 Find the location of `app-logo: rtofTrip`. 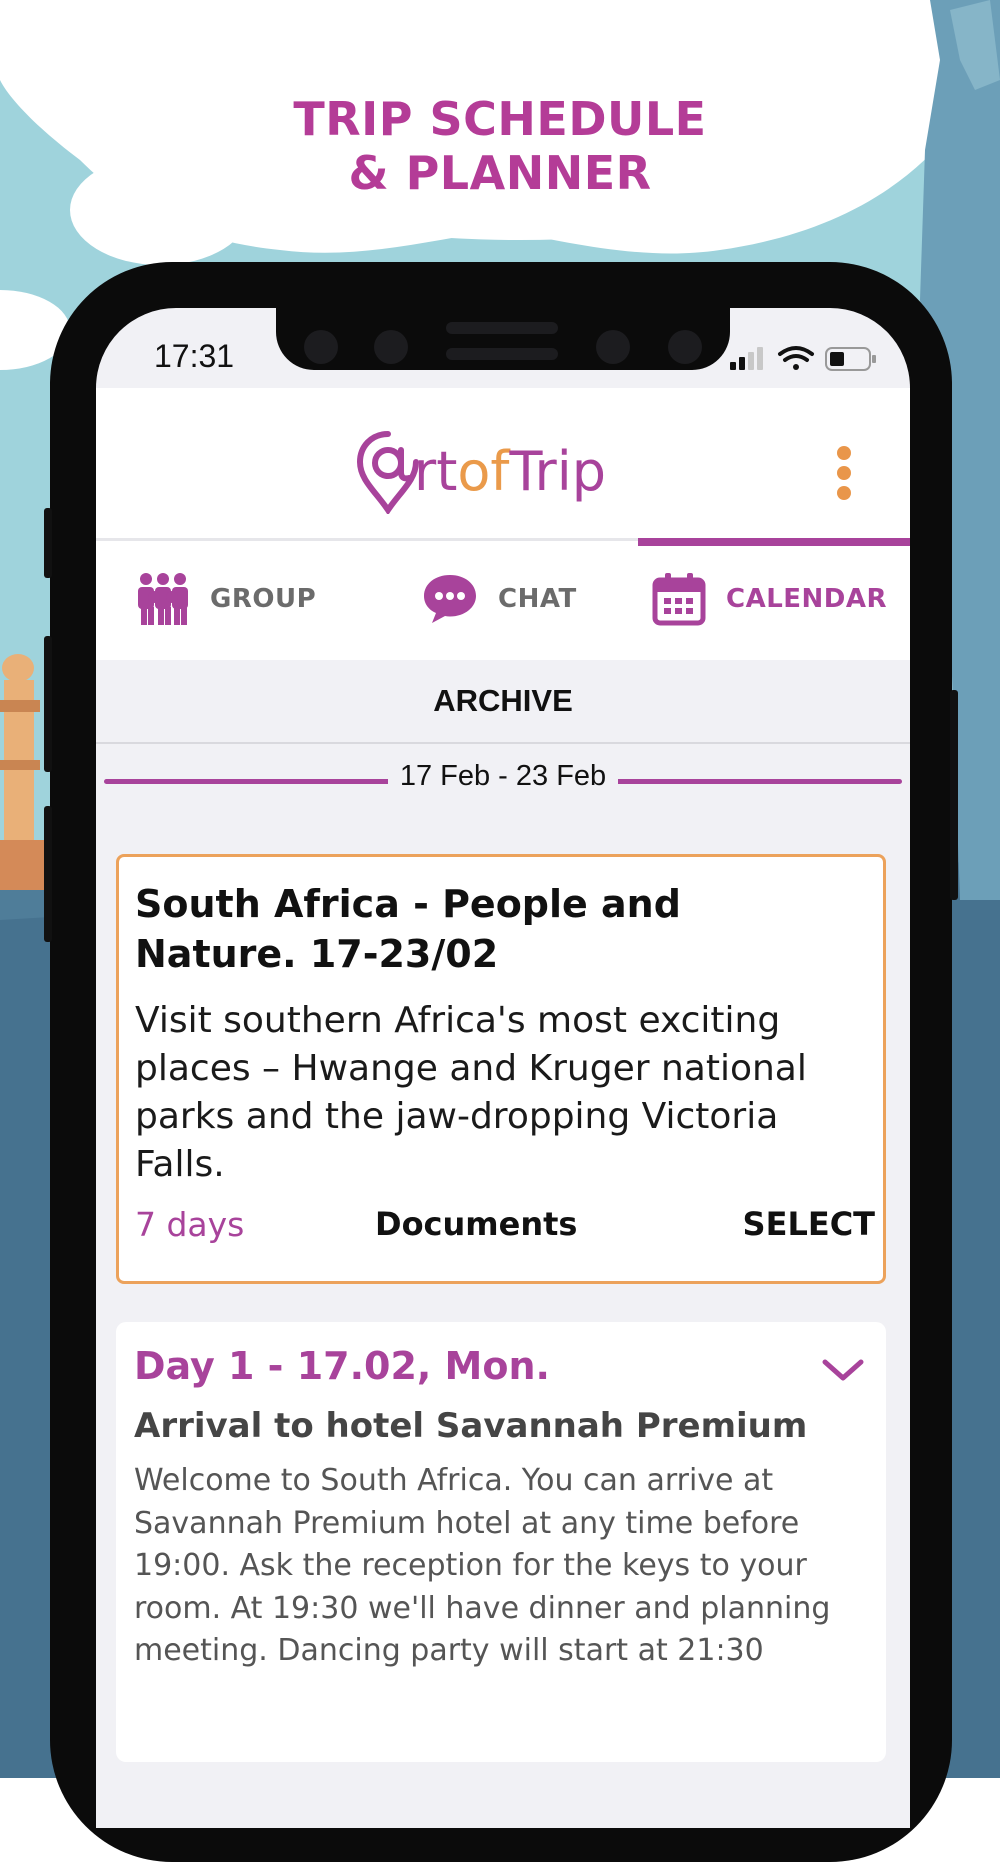

app-logo: rtofTrip is located at coordinates (510, 471).